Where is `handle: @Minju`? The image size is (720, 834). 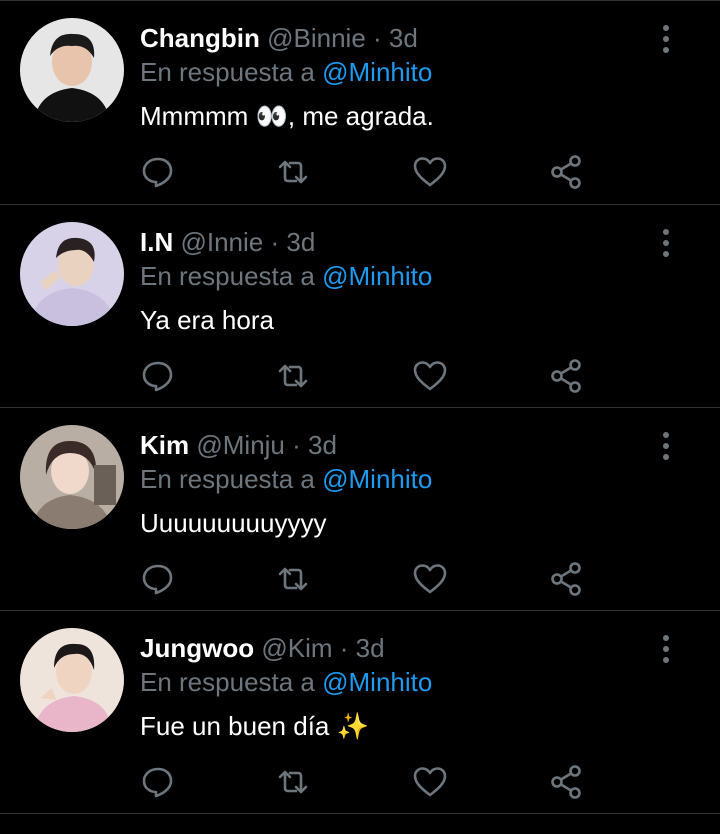
handle: @Minju is located at coordinates (240, 445).